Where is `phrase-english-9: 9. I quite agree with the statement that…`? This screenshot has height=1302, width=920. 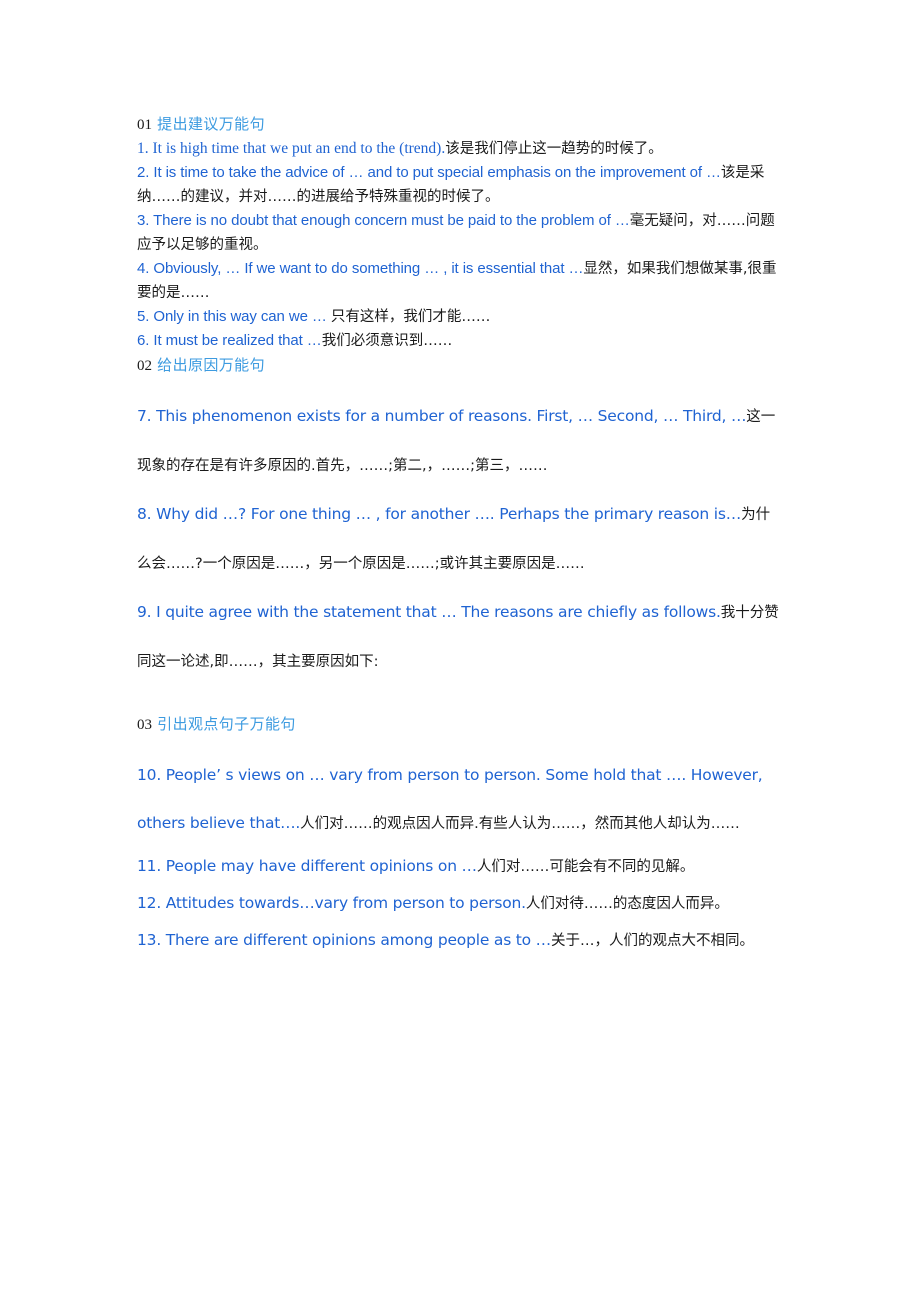 phrase-english-9: 9. I quite agree with the statement that… is located at coordinates (429, 612).